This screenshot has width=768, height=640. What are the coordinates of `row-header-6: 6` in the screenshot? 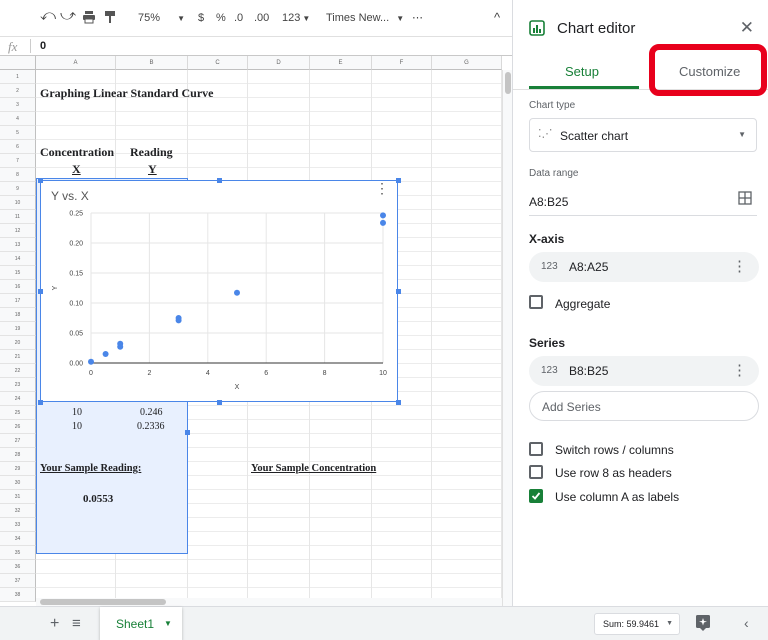 It's located at (18, 147).